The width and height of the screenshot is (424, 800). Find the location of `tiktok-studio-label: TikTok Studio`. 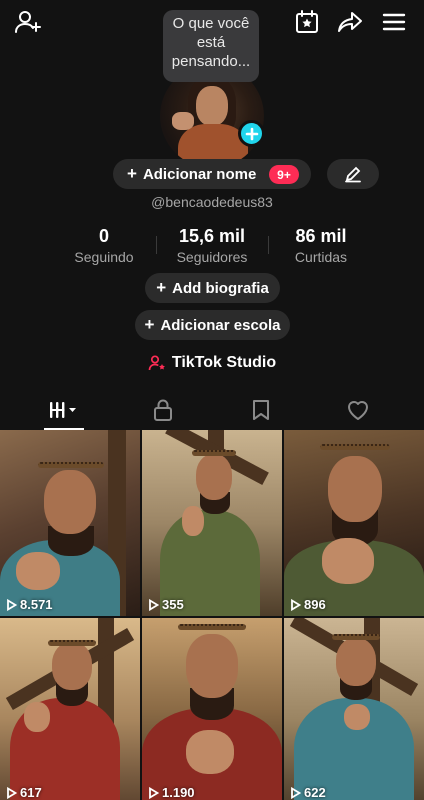

tiktok-studio-label: TikTok Studio is located at coordinates (224, 362).